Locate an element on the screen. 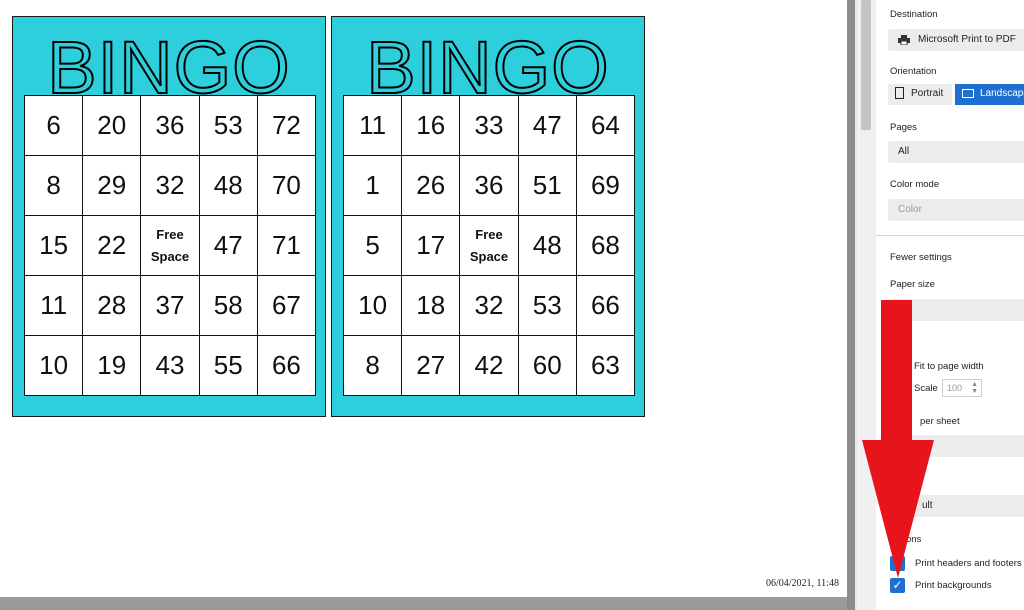  pages-value: All is located at coordinates (904, 151).